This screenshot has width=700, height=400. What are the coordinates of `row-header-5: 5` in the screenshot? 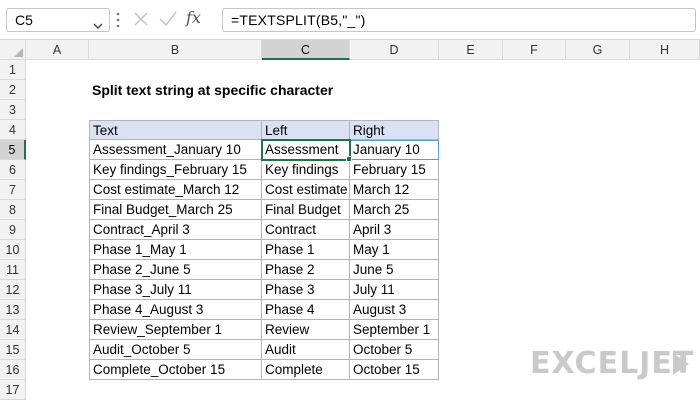 It's located at (13, 150).